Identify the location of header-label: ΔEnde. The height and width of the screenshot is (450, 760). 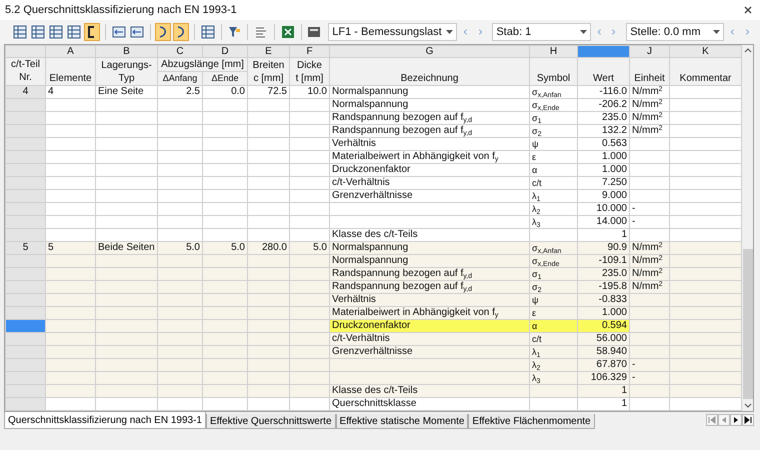
(225, 78).